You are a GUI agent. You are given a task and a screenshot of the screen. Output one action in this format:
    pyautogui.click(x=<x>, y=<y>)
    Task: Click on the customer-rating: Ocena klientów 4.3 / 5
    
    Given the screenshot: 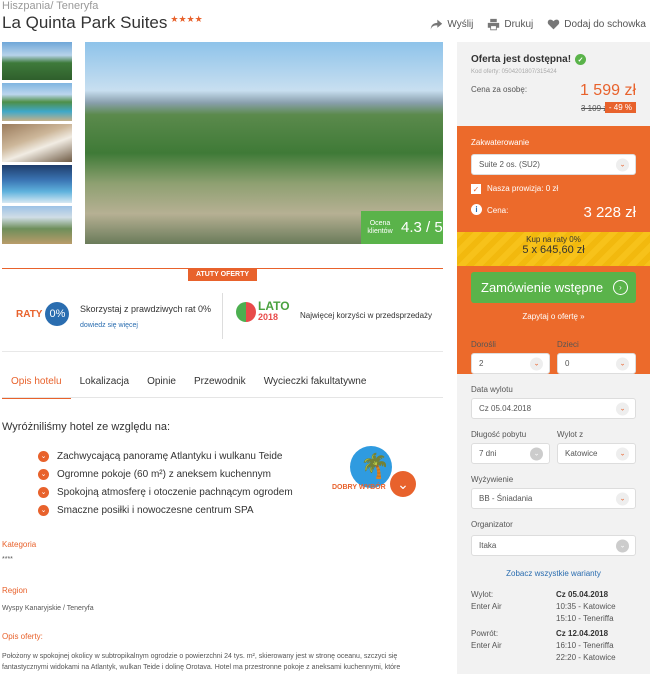 What is the action you would take?
    pyautogui.click(x=402, y=227)
    